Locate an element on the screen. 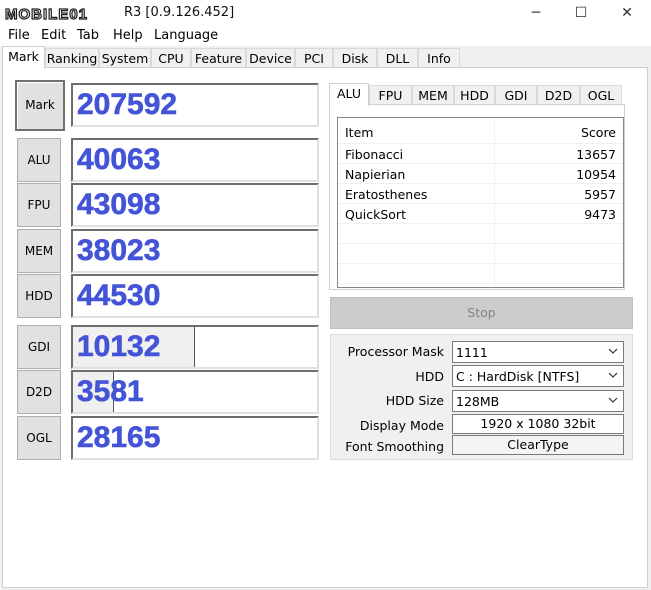 The image size is (651, 590). menu-bar: File Edit Tab Help Language is located at coordinates (325, 36).